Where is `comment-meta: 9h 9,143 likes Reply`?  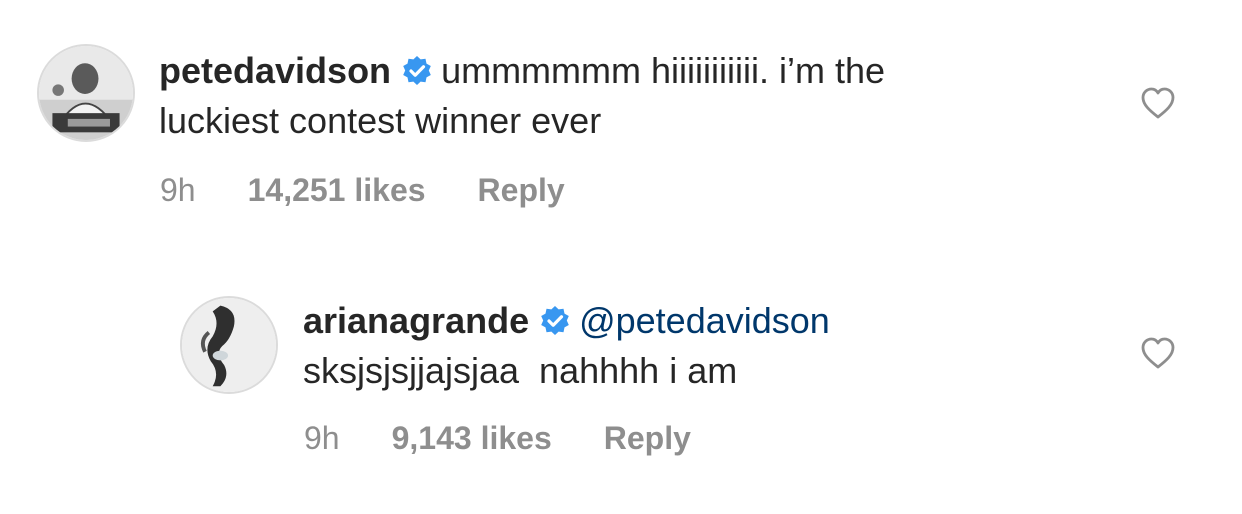 comment-meta: 9h 9,143 likes Reply is located at coordinates (497, 438).